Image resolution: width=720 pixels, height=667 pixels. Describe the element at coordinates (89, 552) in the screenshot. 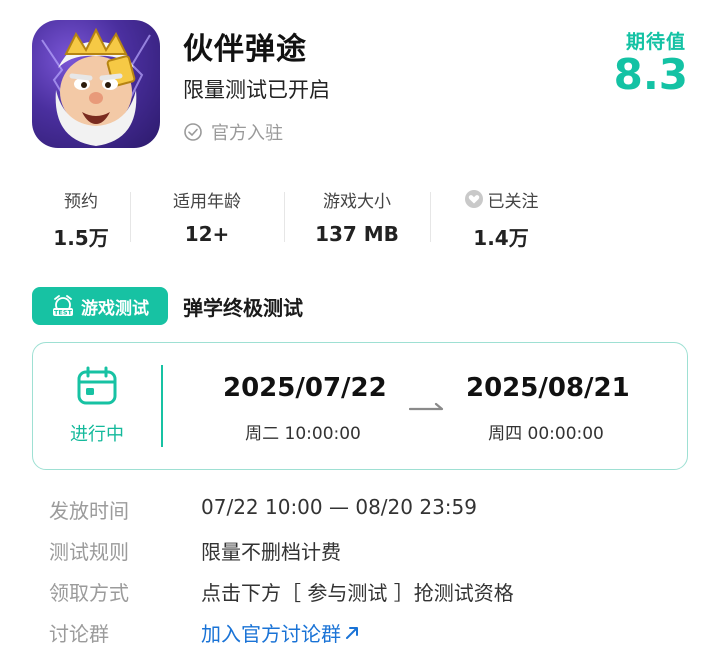

I see `detail-label: 测试规则` at that location.